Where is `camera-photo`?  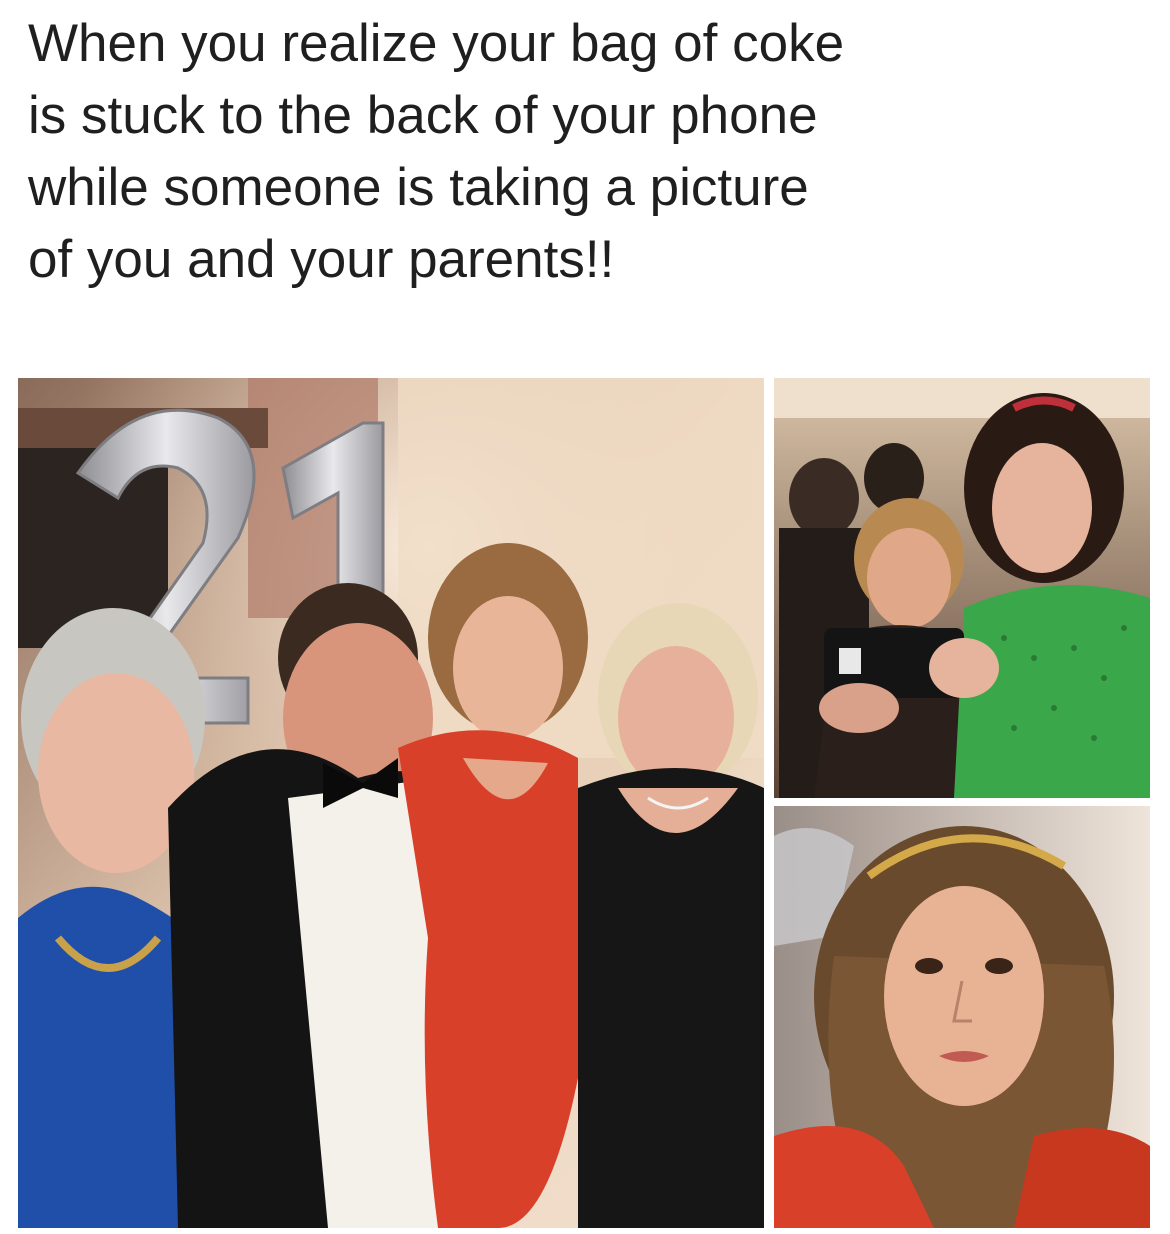
camera-photo is located at coordinates (962, 588).